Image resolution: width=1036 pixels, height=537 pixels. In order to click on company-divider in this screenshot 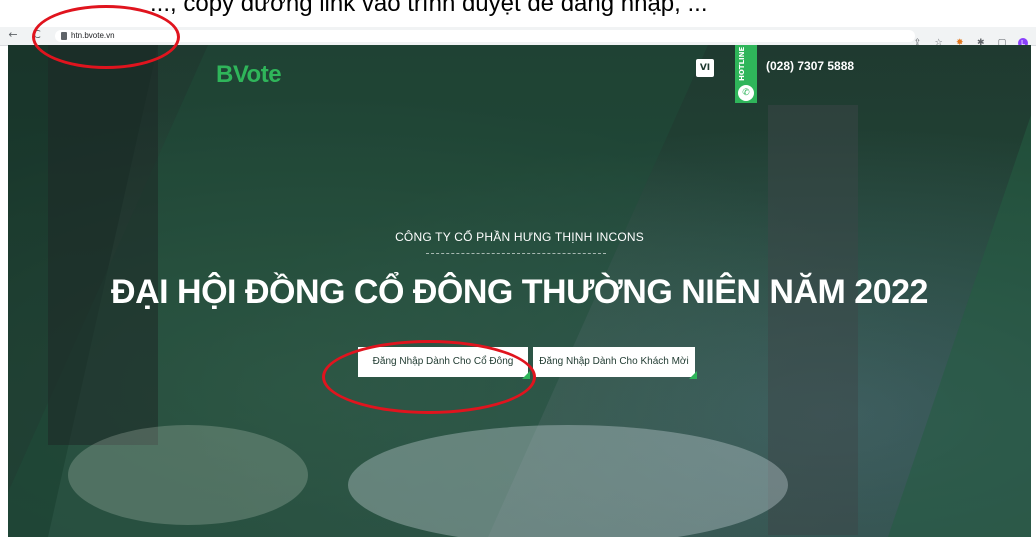, I will do `click(516, 253)`.